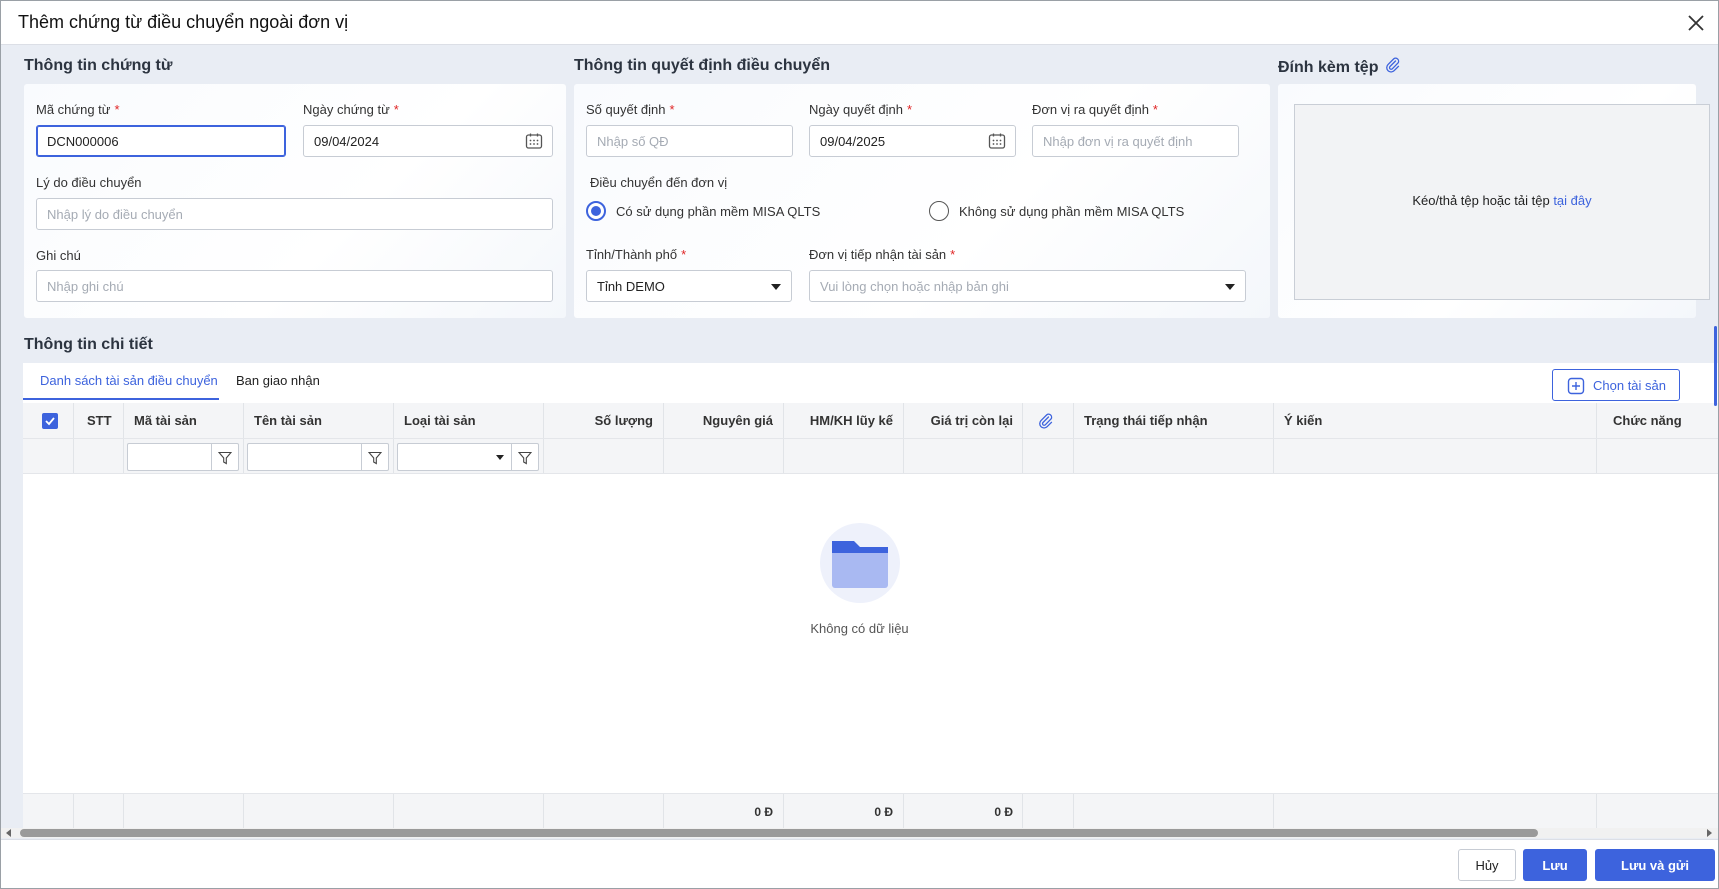 This screenshot has height=889, width=1719. What do you see at coordinates (1095, 109) in the screenshot?
I see `decision-issuer-label: Đơn vị ra quyết định *` at bounding box center [1095, 109].